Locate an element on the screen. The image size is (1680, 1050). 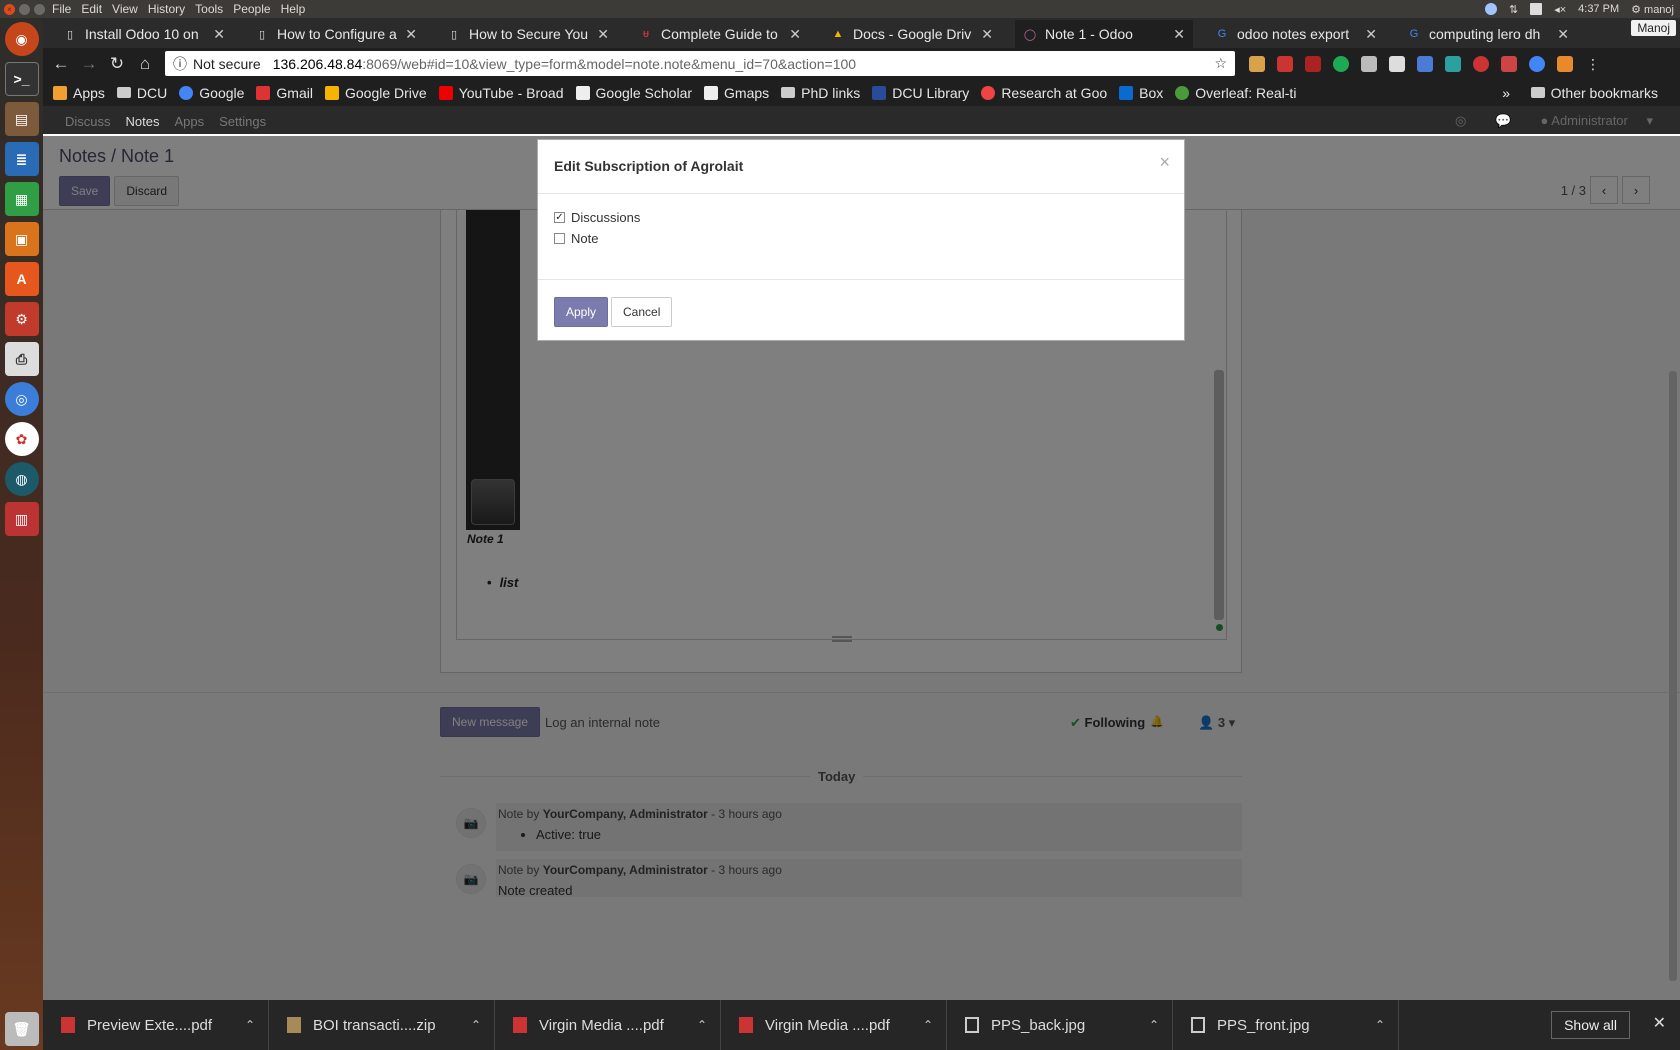
bookmark-overleaf: Overleaf: Real-ti is located at coordinates (1235, 93).